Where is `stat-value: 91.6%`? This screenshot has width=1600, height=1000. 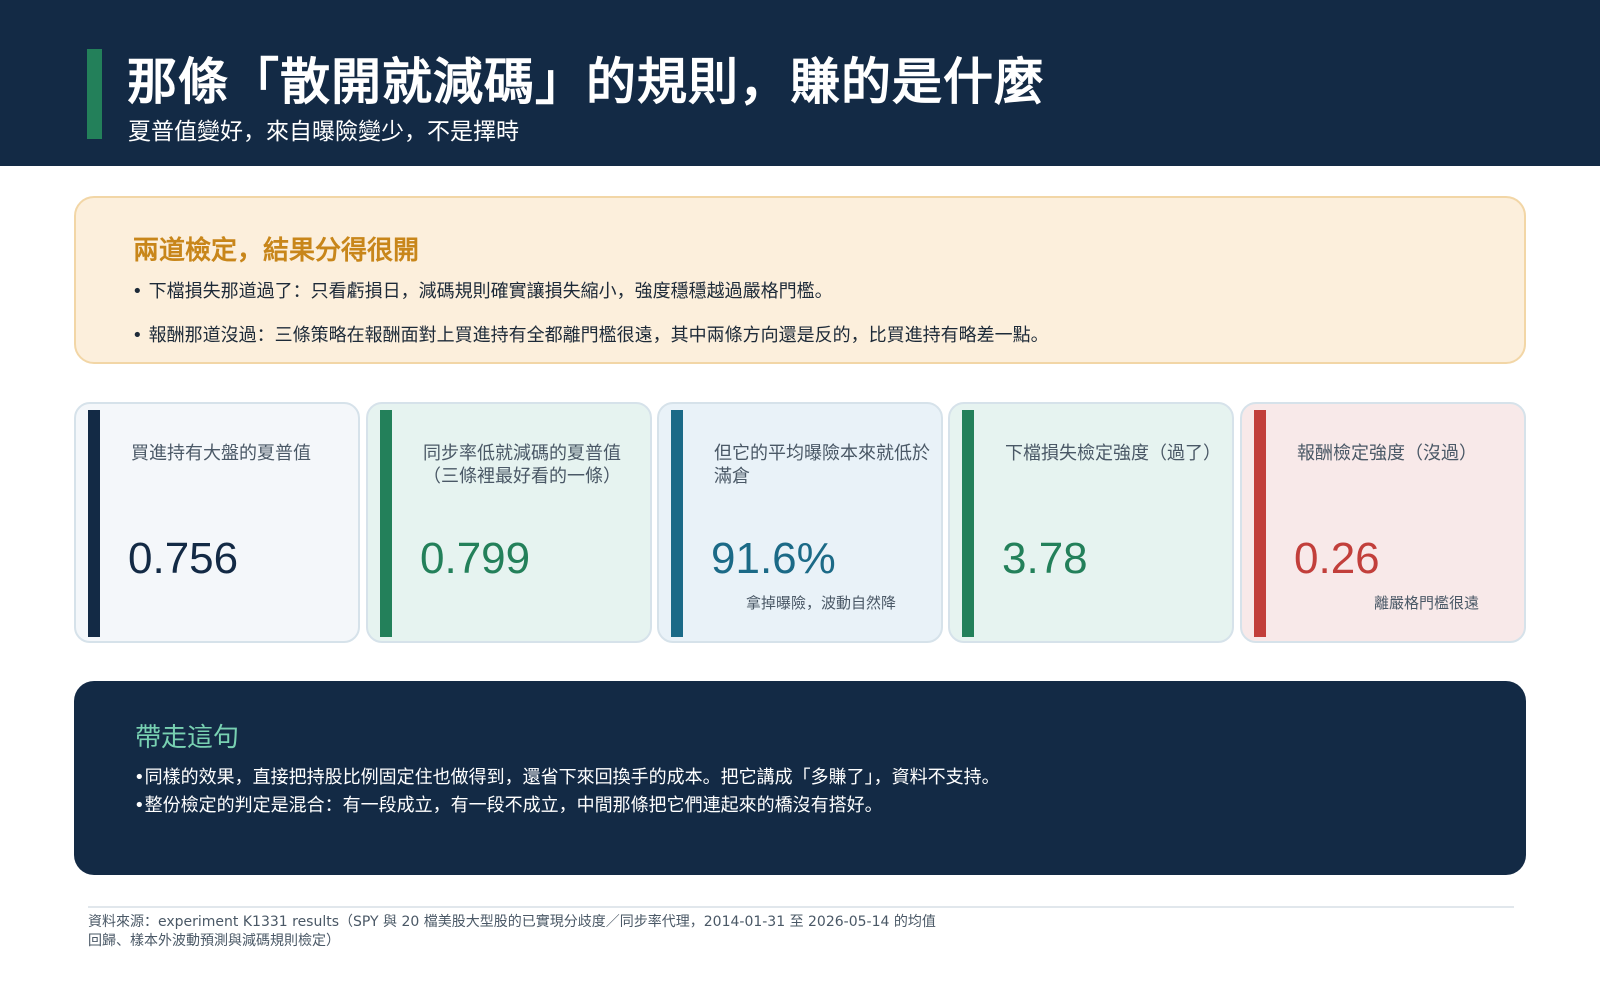
stat-value: 91.6% is located at coordinates (773, 558).